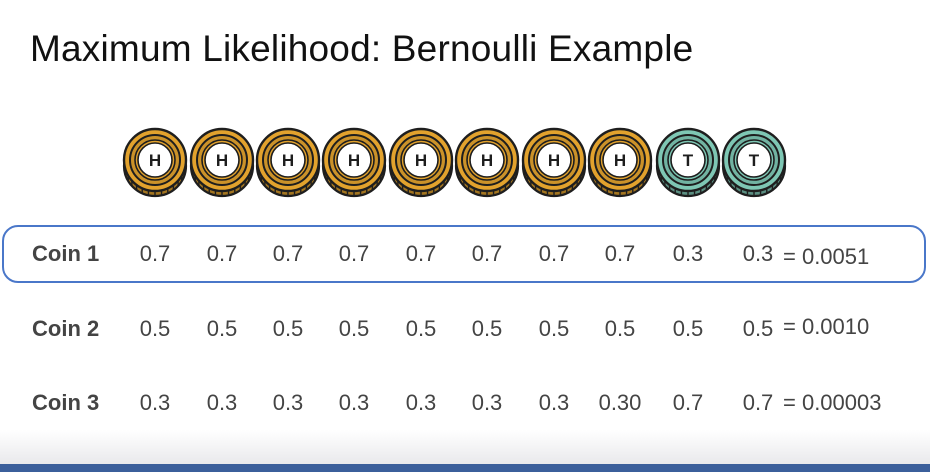  What do you see at coordinates (465, 468) in the screenshot?
I see `bottom-bar` at bounding box center [465, 468].